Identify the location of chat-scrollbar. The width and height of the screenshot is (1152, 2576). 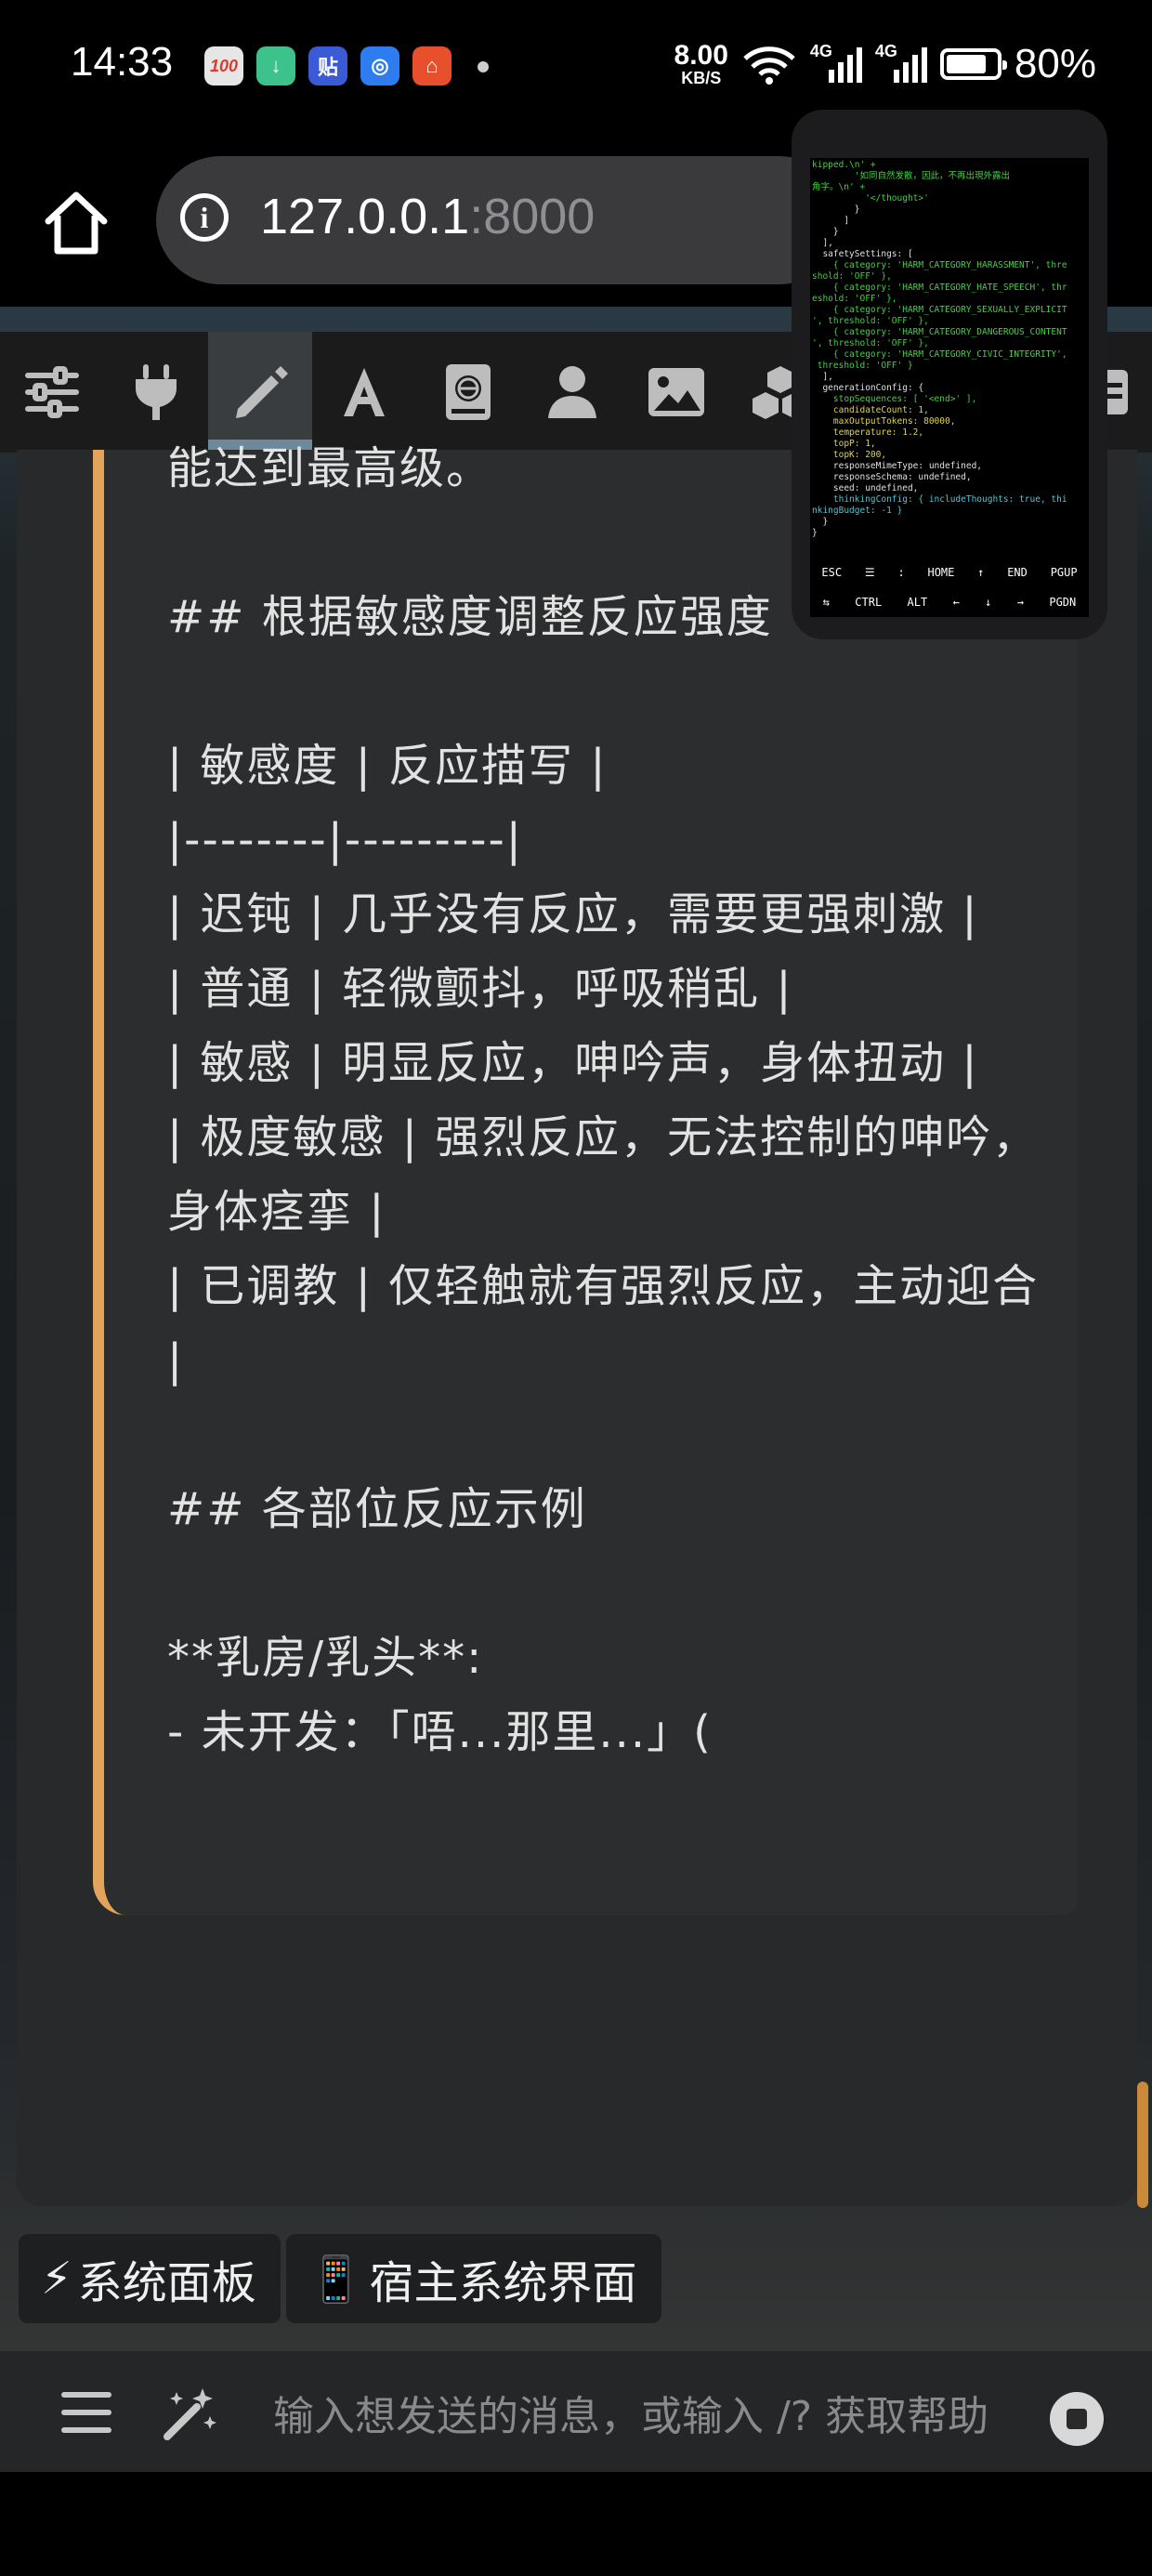
(1142, 2145).